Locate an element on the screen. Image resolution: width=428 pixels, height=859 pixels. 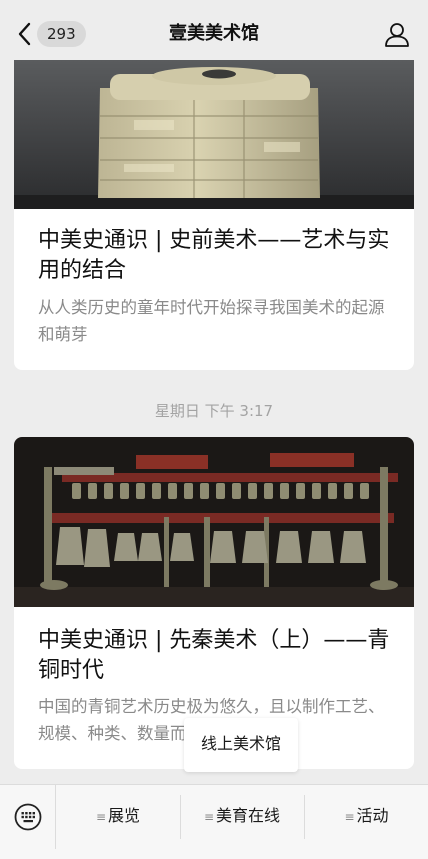
submenu-popup-item: 线上美术馆 is located at coordinates (241, 745).